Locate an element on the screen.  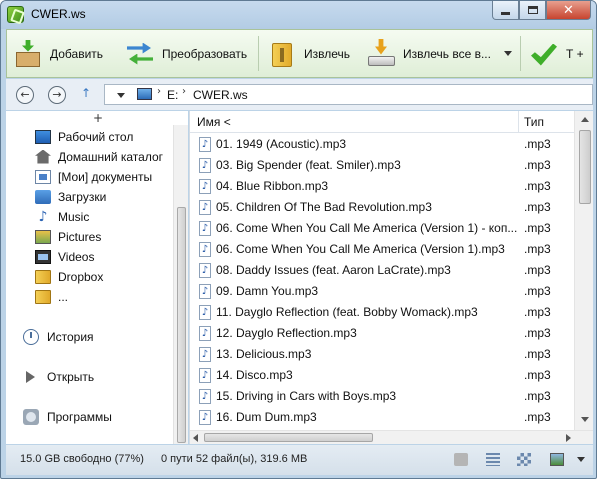
thumbnail-view-icon is located at coordinates (557, 459).